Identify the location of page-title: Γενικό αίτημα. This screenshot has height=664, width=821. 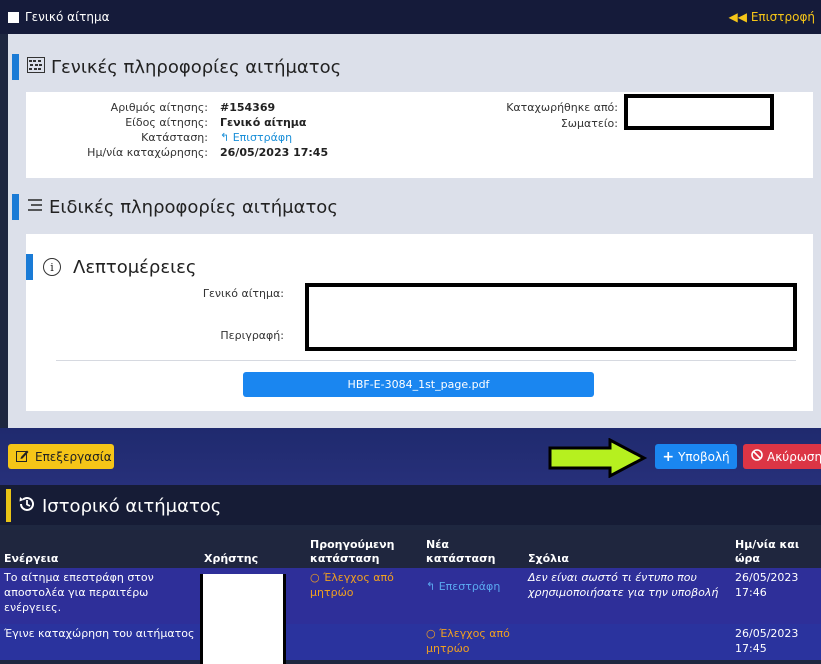
(59, 17).